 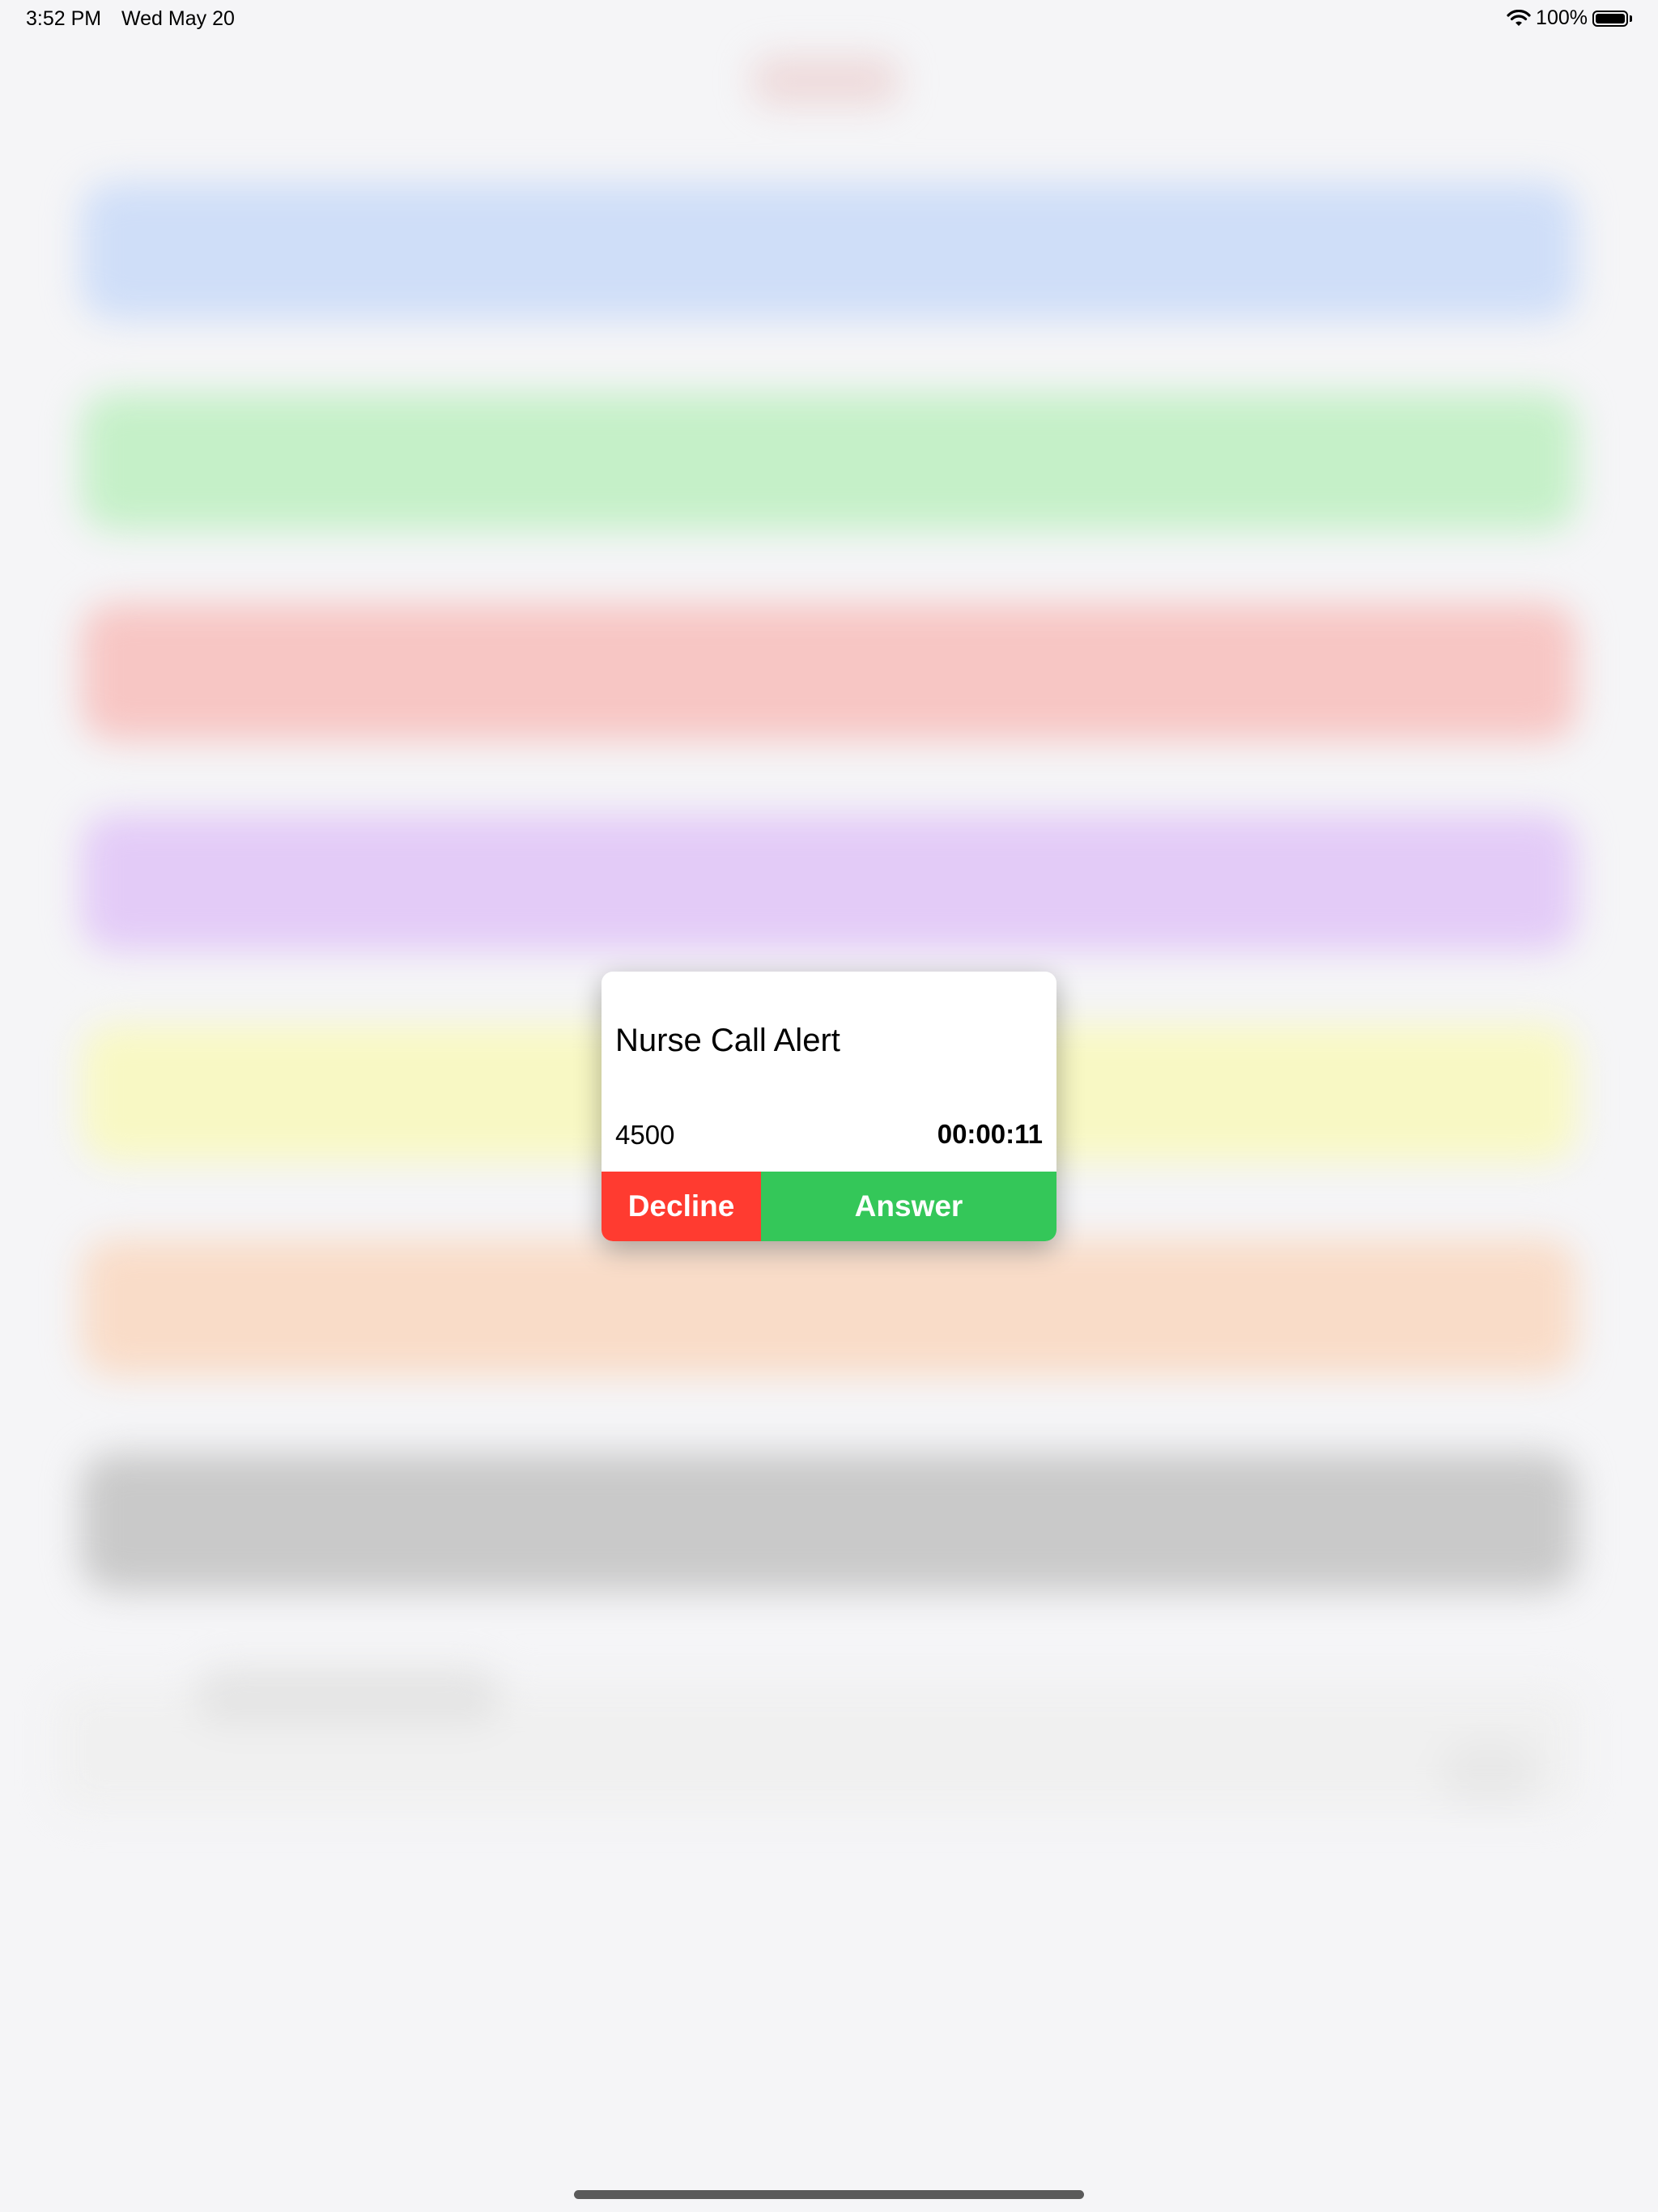 I want to click on status-date: Wed May 20, so click(x=178, y=19).